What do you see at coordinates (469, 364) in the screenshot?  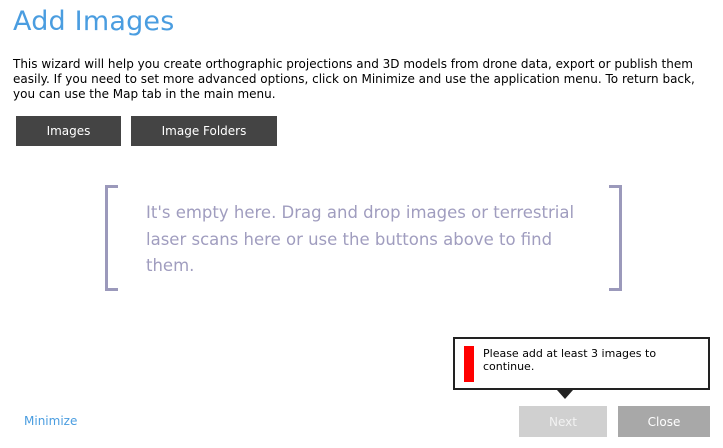 I see `warning-indicator` at bounding box center [469, 364].